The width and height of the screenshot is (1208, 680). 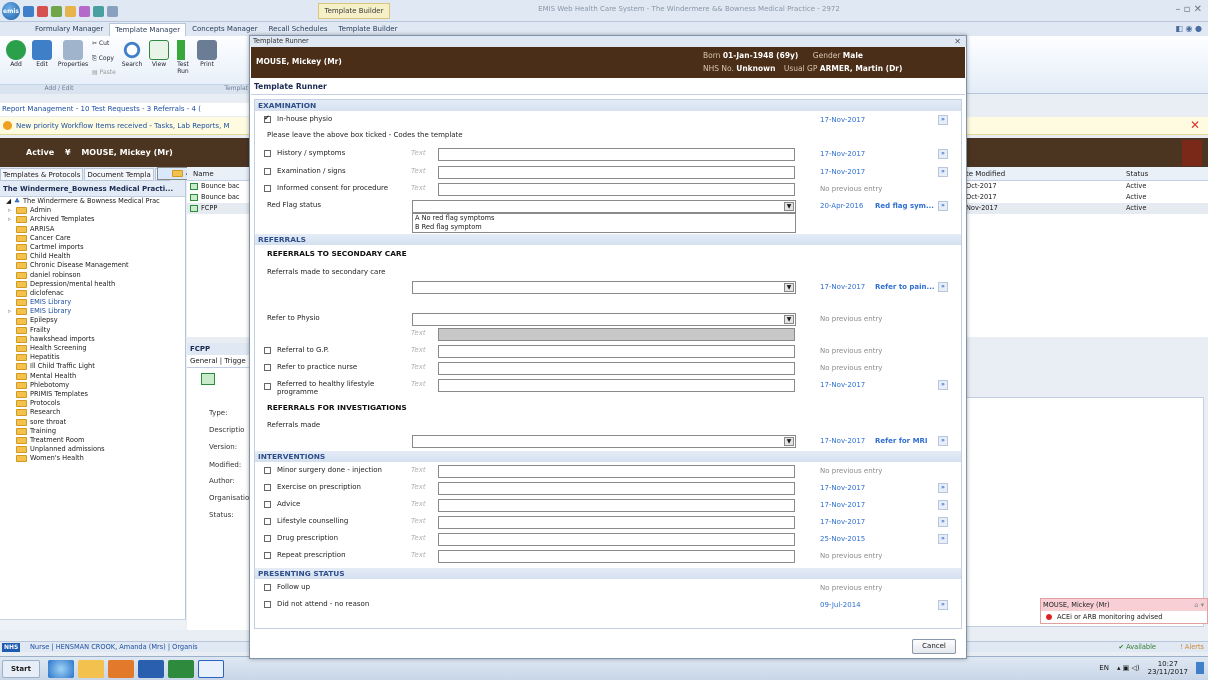 What do you see at coordinates (104, 43) in the screenshot?
I see `cut-button: ✂ Cut` at bounding box center [104, 43].